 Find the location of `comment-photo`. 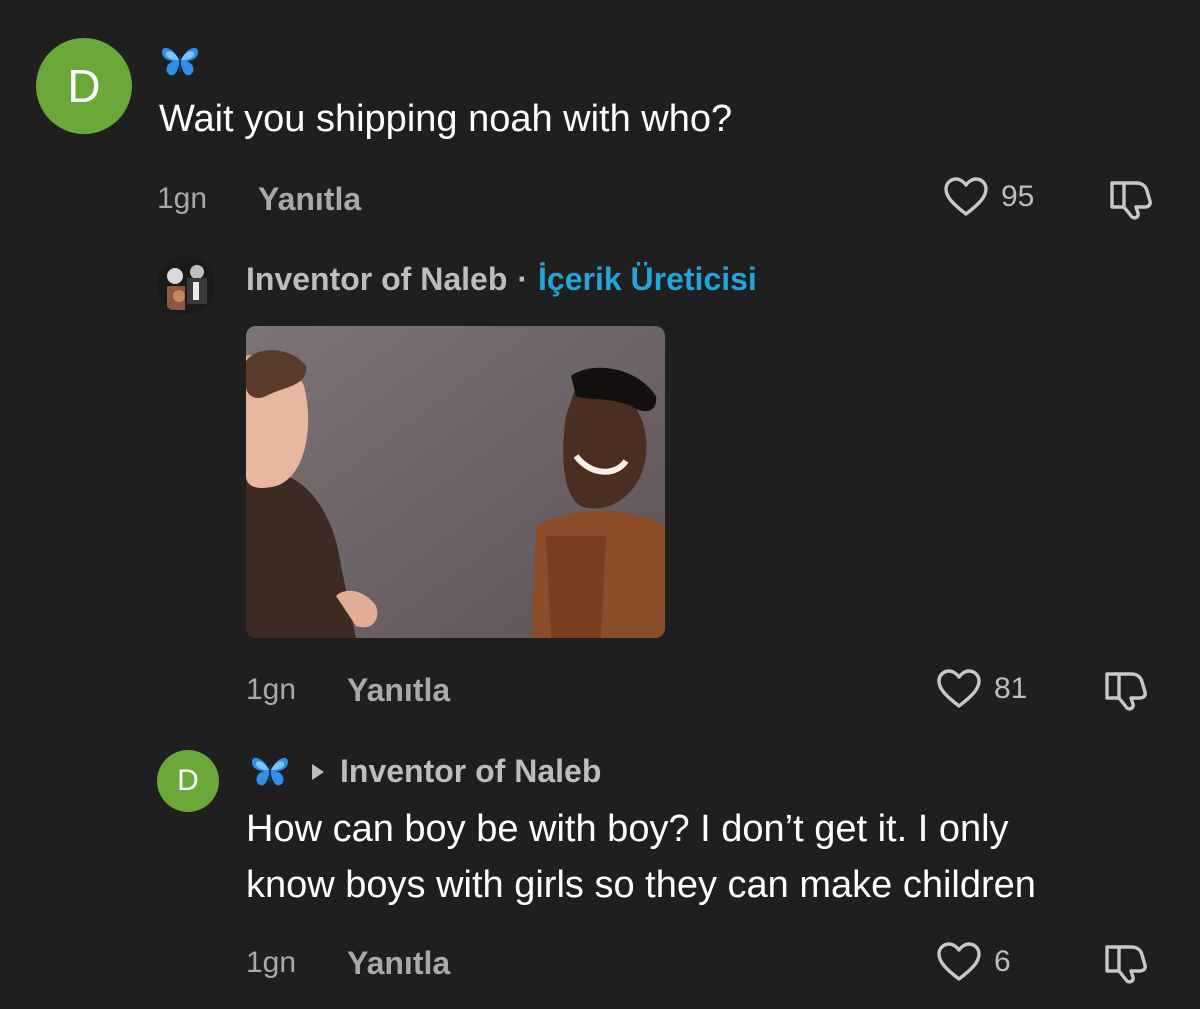

comment-photo is located at coordinates (455, 482).